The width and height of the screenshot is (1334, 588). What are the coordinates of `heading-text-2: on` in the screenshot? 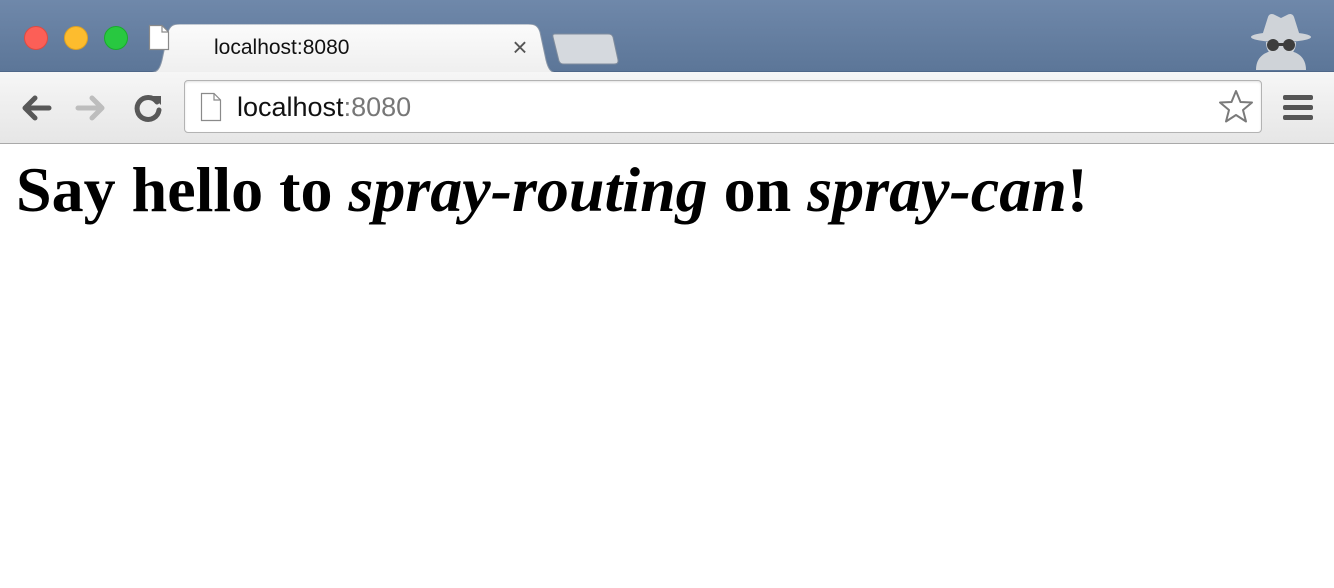 It's located at (757, 189).